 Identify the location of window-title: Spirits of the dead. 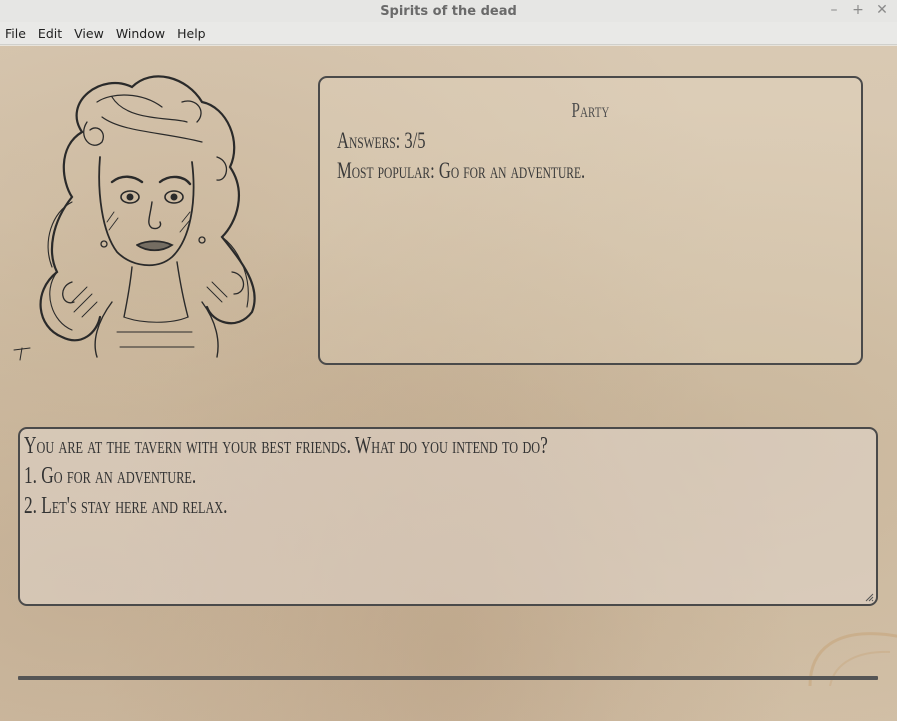
(448, 11).